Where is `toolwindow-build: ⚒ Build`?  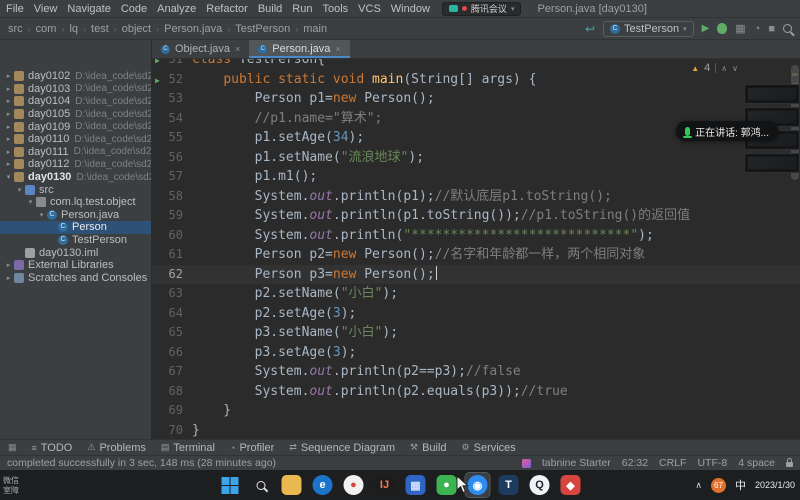
toolwindow-build: ⚒ Build is located at coordinates (428, 448).